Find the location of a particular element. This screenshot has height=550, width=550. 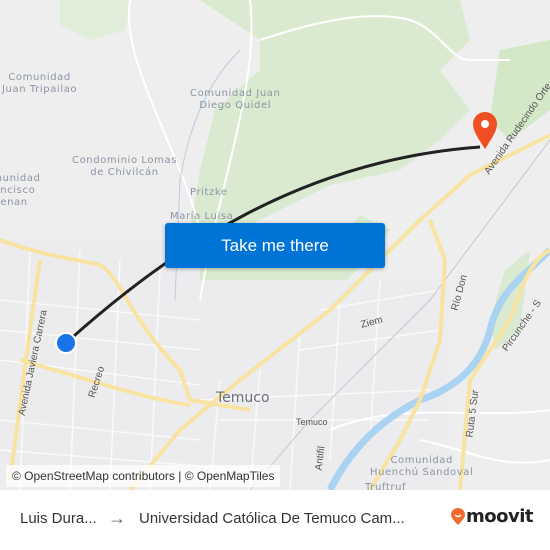

origin-marker is located at coordinates (66, 343).